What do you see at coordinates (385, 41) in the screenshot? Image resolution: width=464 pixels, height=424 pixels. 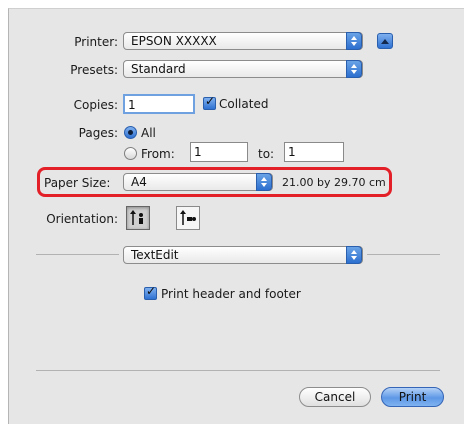 I see `collapse-dialog-button` at bounding box center [385, 41].